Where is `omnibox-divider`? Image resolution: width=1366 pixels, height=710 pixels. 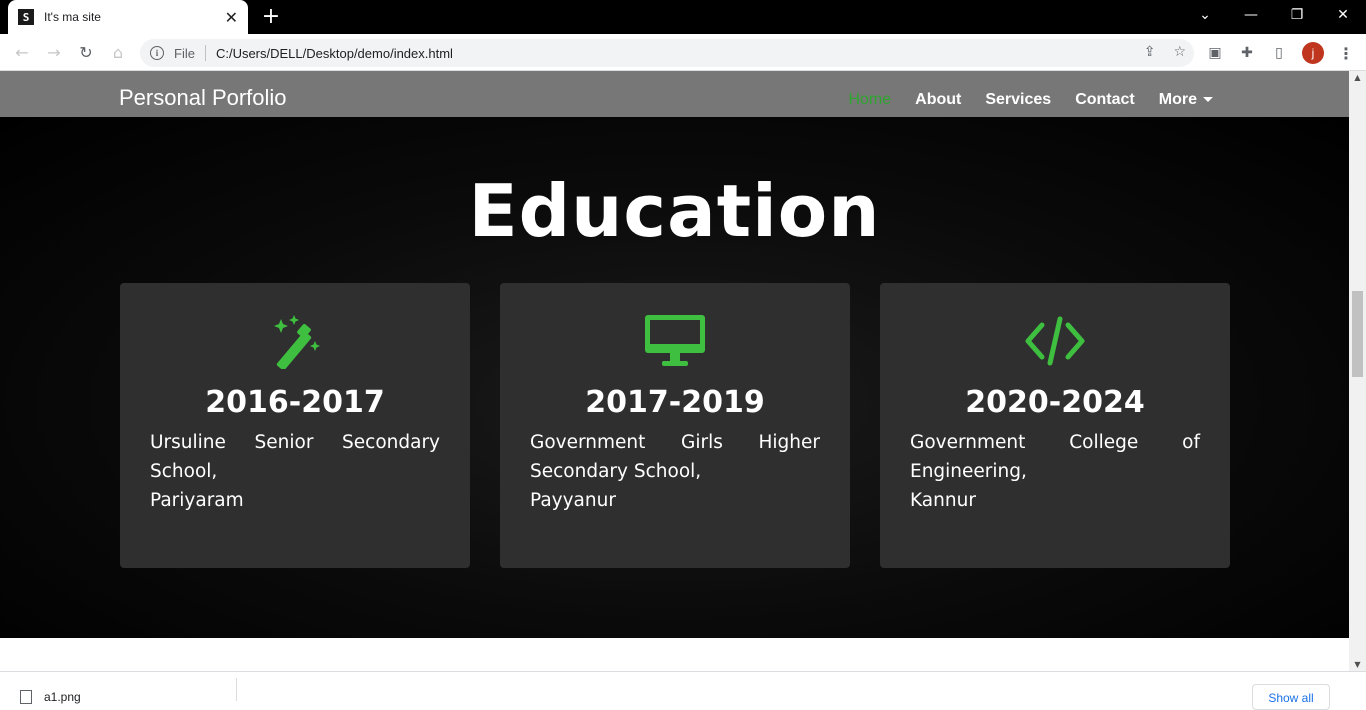
omnibox-divider is located at coordinates (205, 53).